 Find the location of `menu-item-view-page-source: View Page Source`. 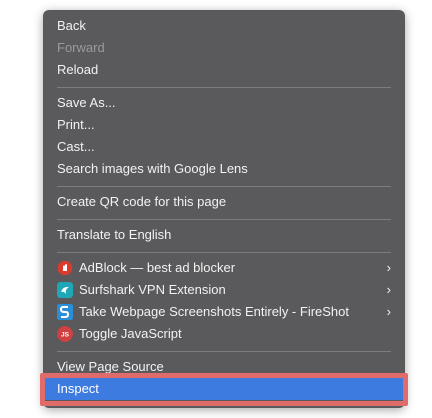

menu-item-view-page-source: View Page Source is located at coordinates (224, 367).